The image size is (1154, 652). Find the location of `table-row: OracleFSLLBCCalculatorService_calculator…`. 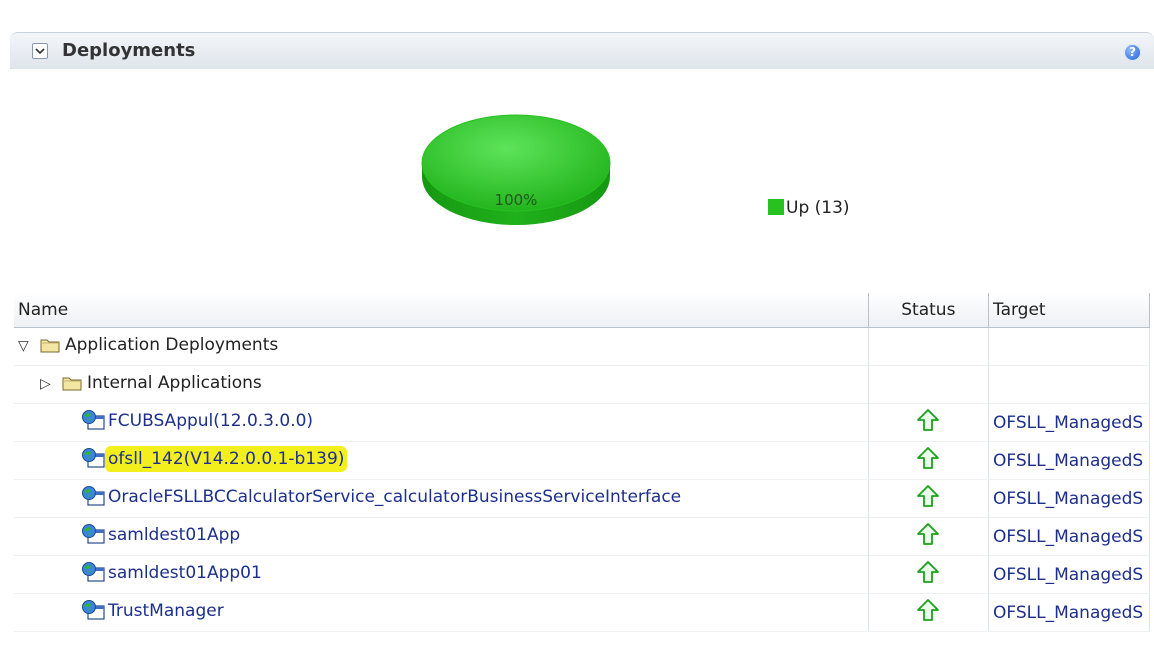

table-row: OracleFSLLBCCalculatorService_calculator… is located at coordinates (582, 498).